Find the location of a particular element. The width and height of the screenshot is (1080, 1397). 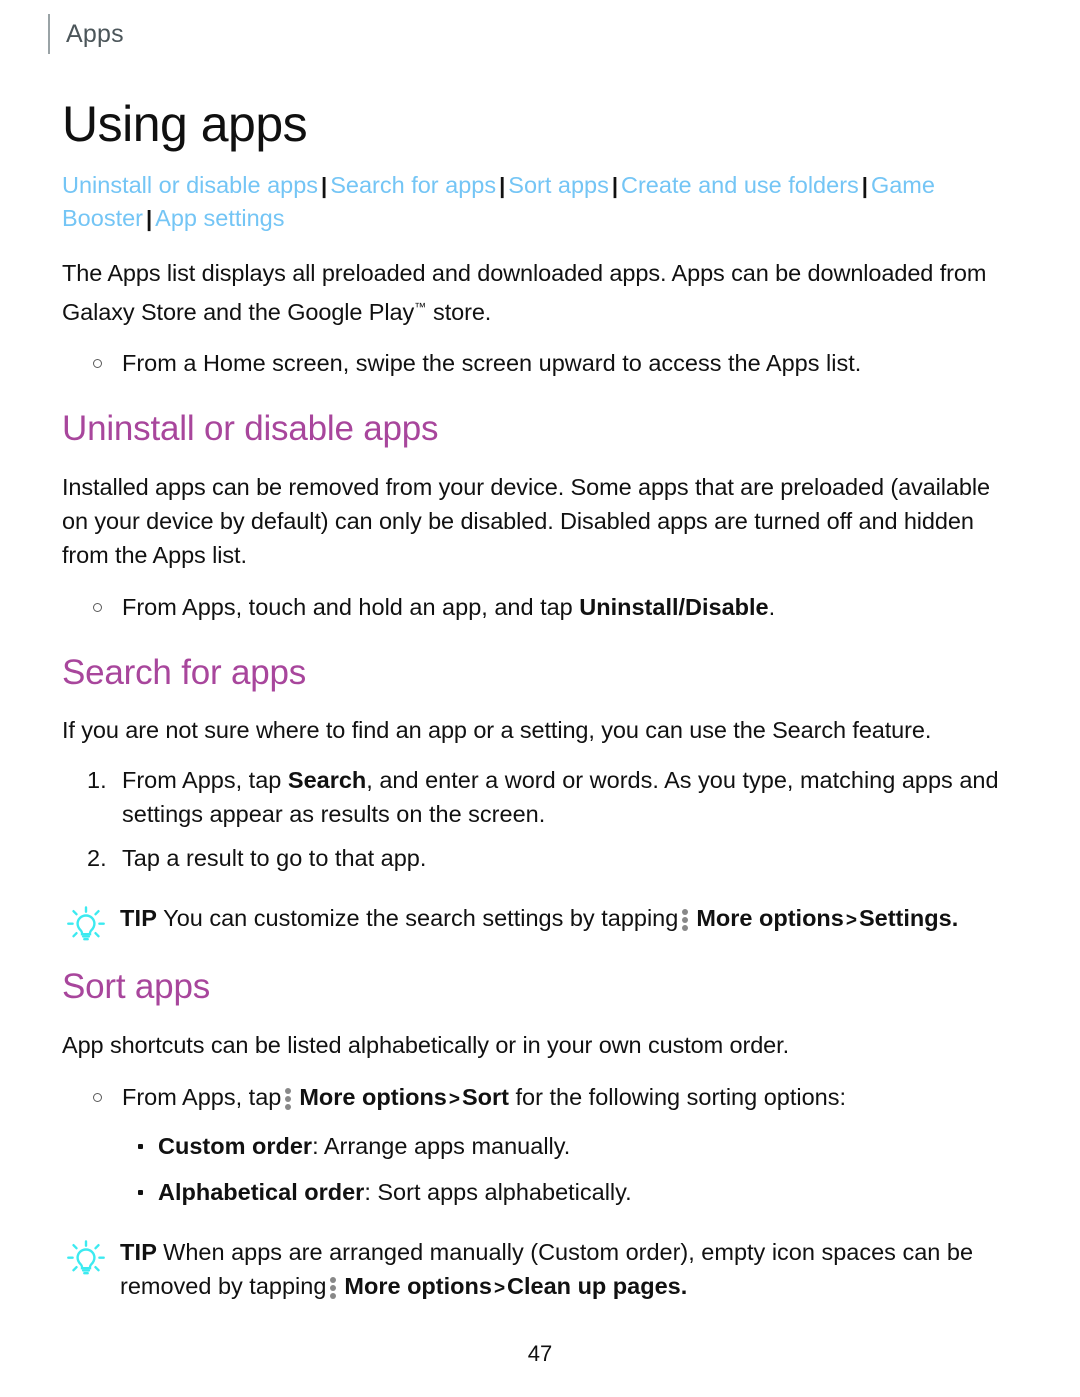

trademark-symbol: ™ is located at coordinates (420, 306).